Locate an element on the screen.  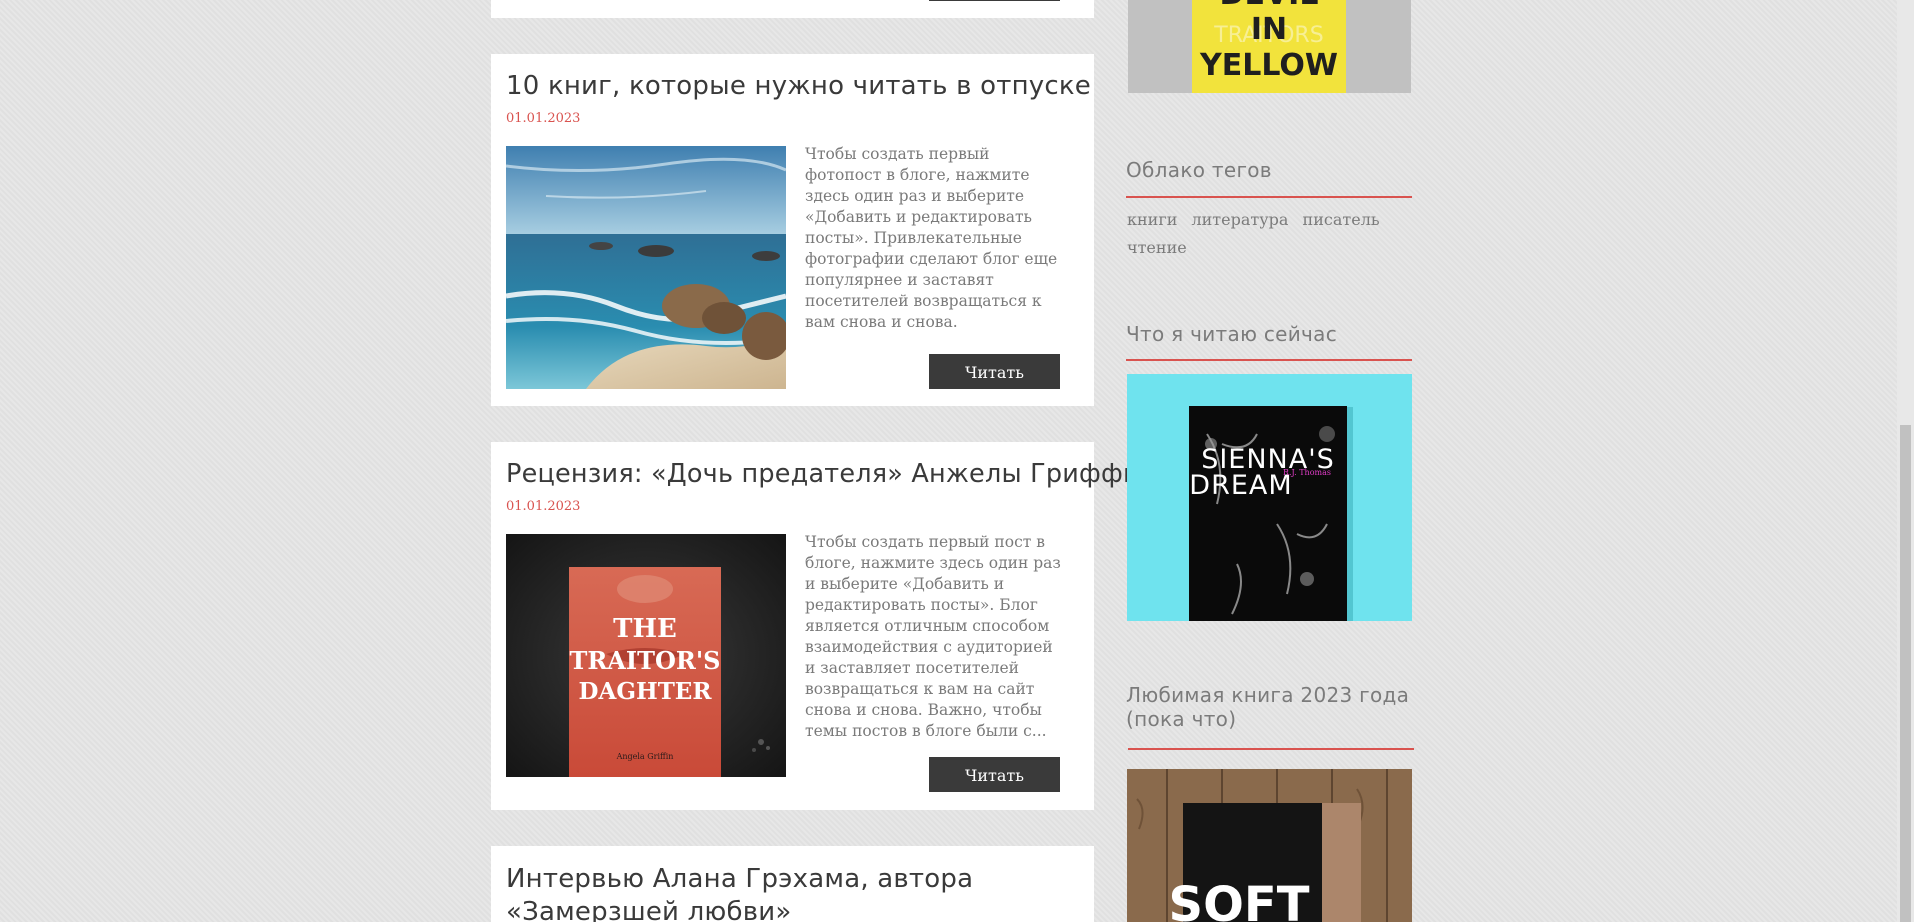
cover-title-line3: DAGHTER is located at coordinates (646, 691).